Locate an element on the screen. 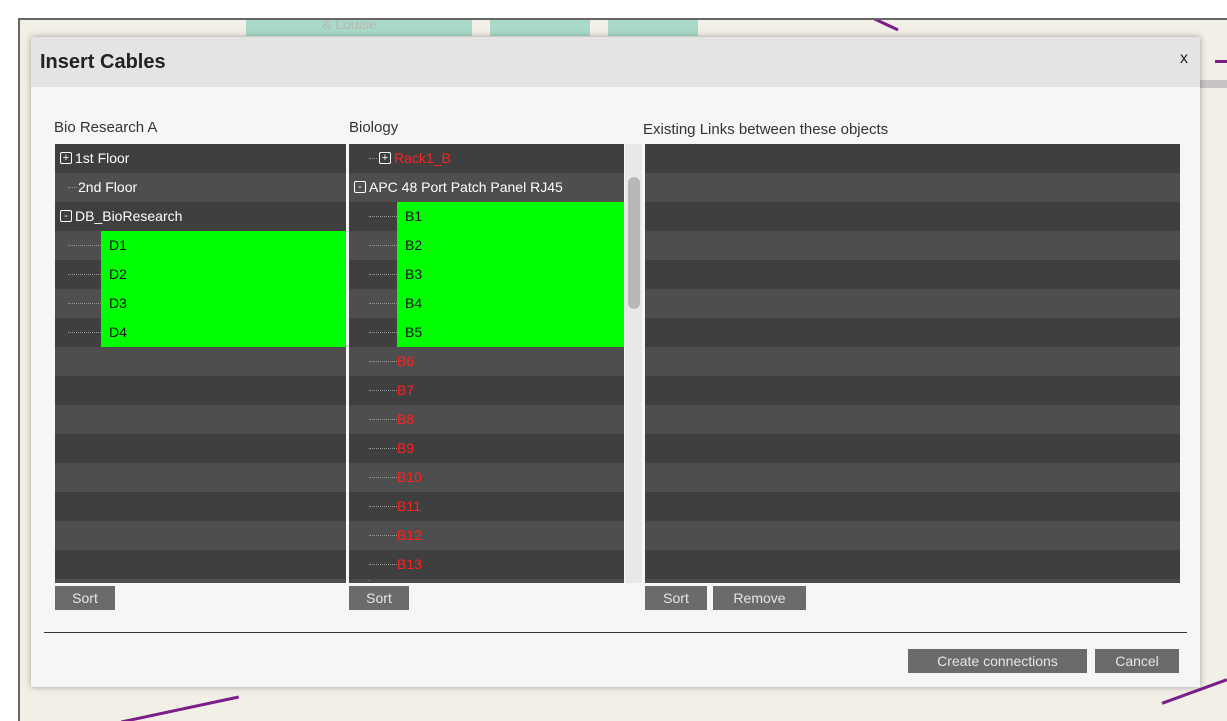  tree-item: B9 is located at coordinates (486, 448).